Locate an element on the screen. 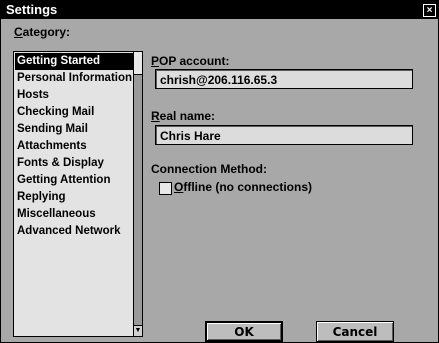 This screenshot has height=343, width=439. list-item: Getting Attention is located at coordinates (74, 180).